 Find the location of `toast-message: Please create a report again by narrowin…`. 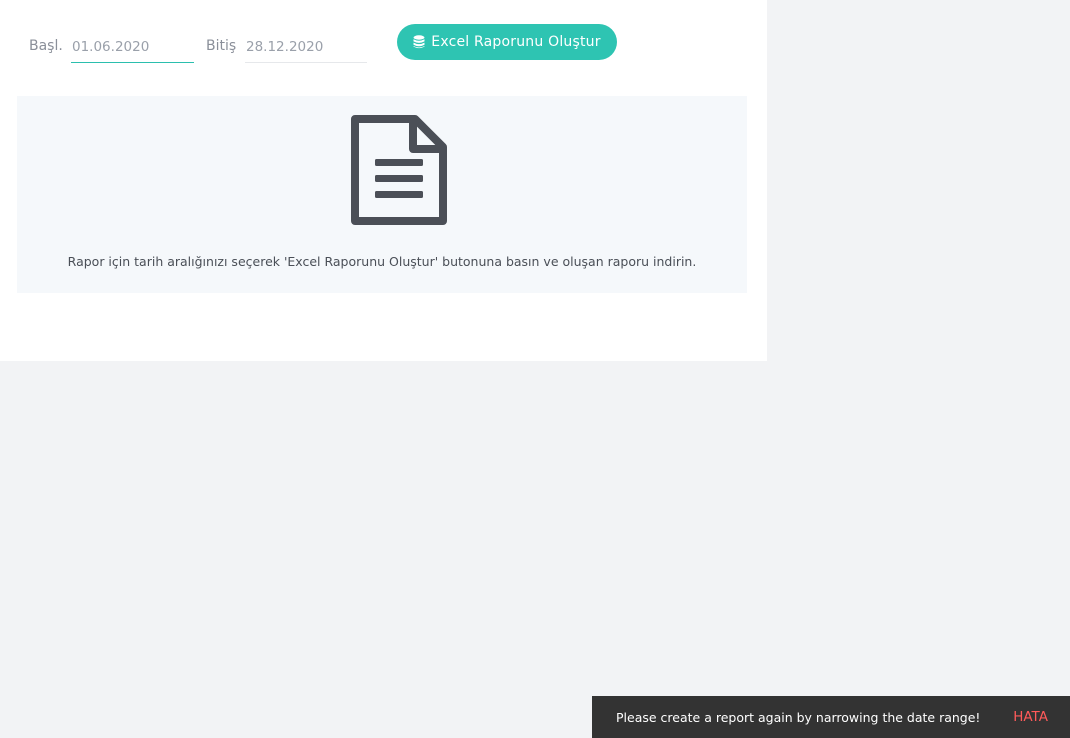

toast-message: Please create a report again by narrowin… is located at coordinates (798, 717).